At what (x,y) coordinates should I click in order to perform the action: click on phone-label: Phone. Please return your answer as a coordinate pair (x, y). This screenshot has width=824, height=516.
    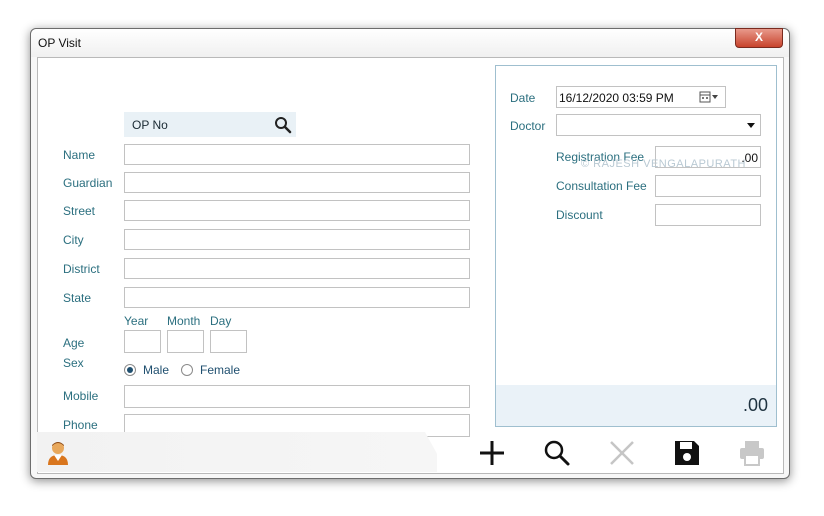
    Looking at the image, I should click on (80, 425).